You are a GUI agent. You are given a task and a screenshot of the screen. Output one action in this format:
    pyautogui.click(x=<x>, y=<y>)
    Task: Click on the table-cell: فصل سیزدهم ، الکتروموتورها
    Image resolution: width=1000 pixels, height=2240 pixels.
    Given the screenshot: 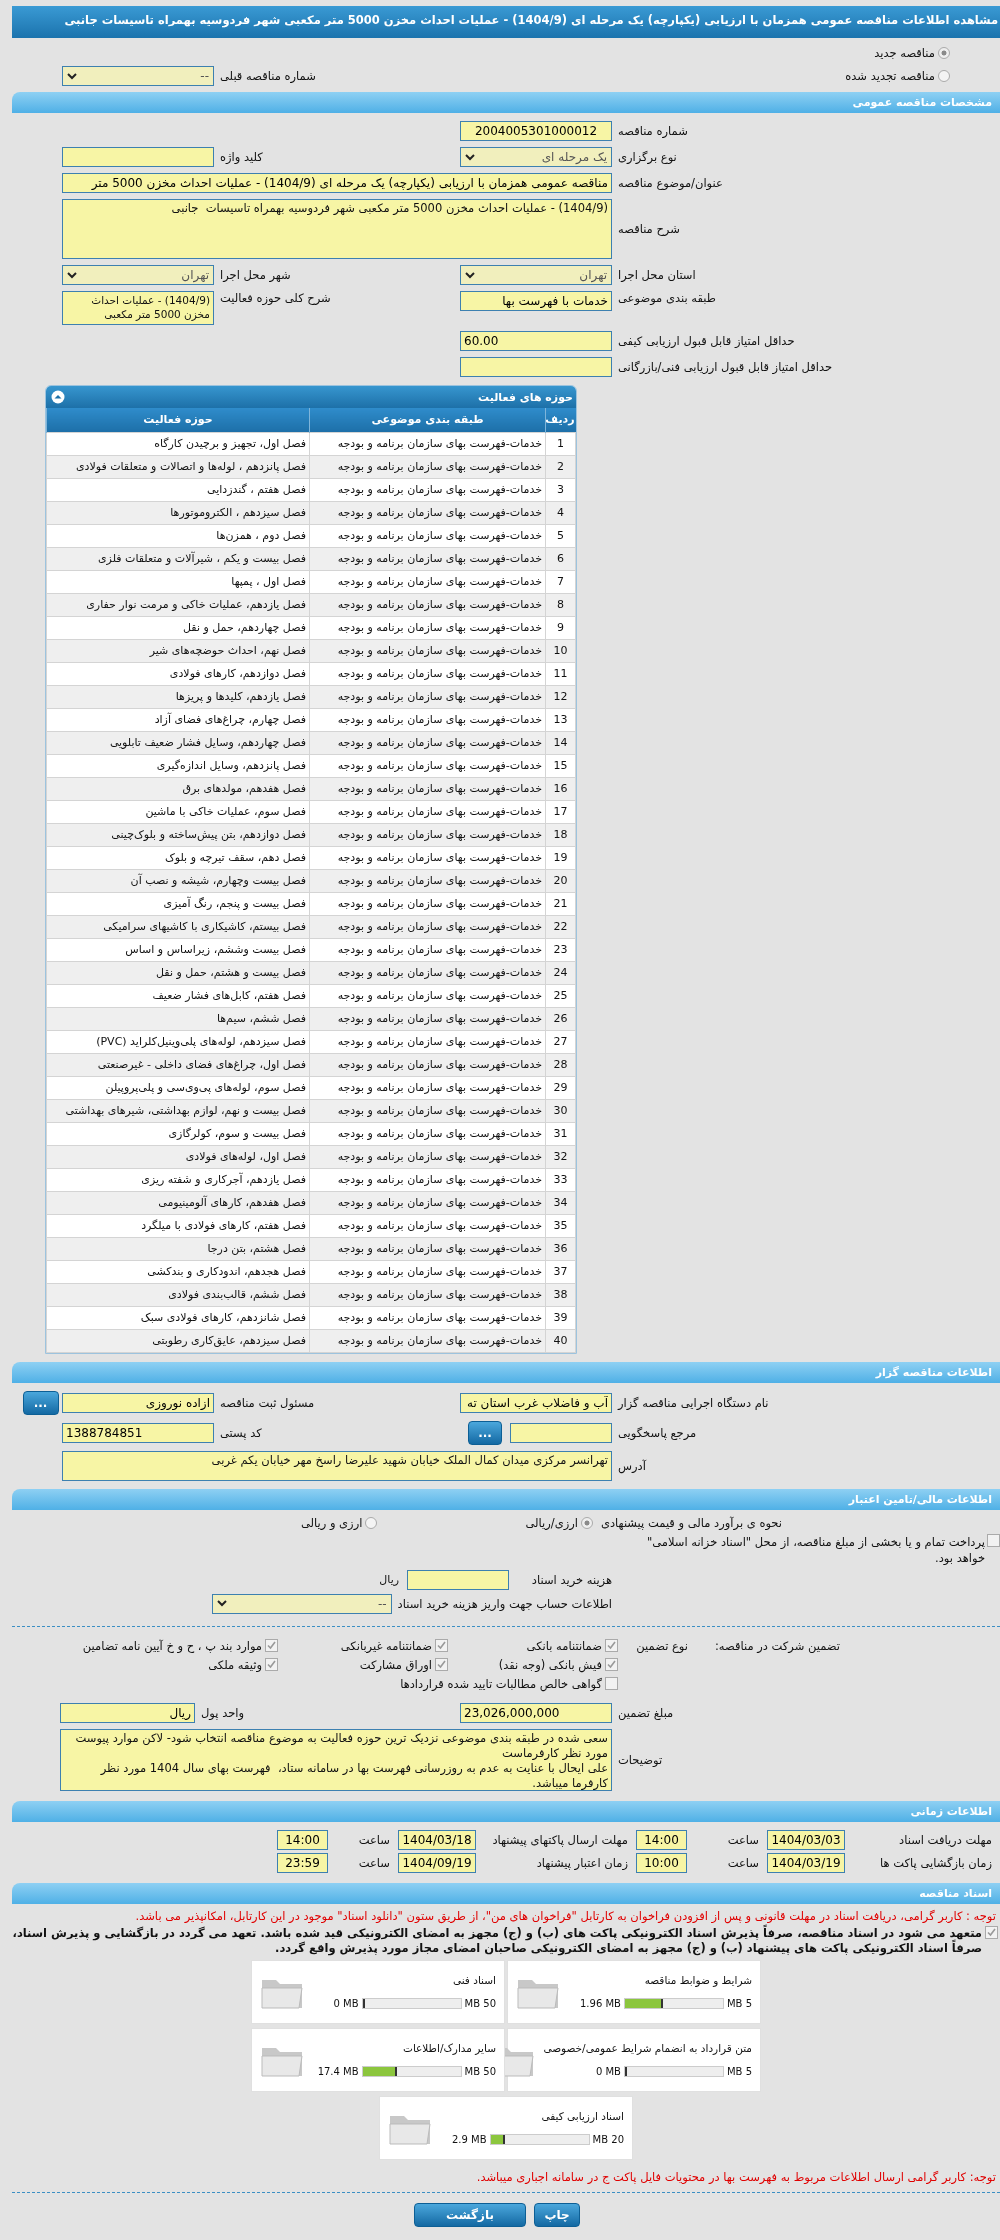 What is the action you would take?
    pyautogui.click(x=178, y=512)
    